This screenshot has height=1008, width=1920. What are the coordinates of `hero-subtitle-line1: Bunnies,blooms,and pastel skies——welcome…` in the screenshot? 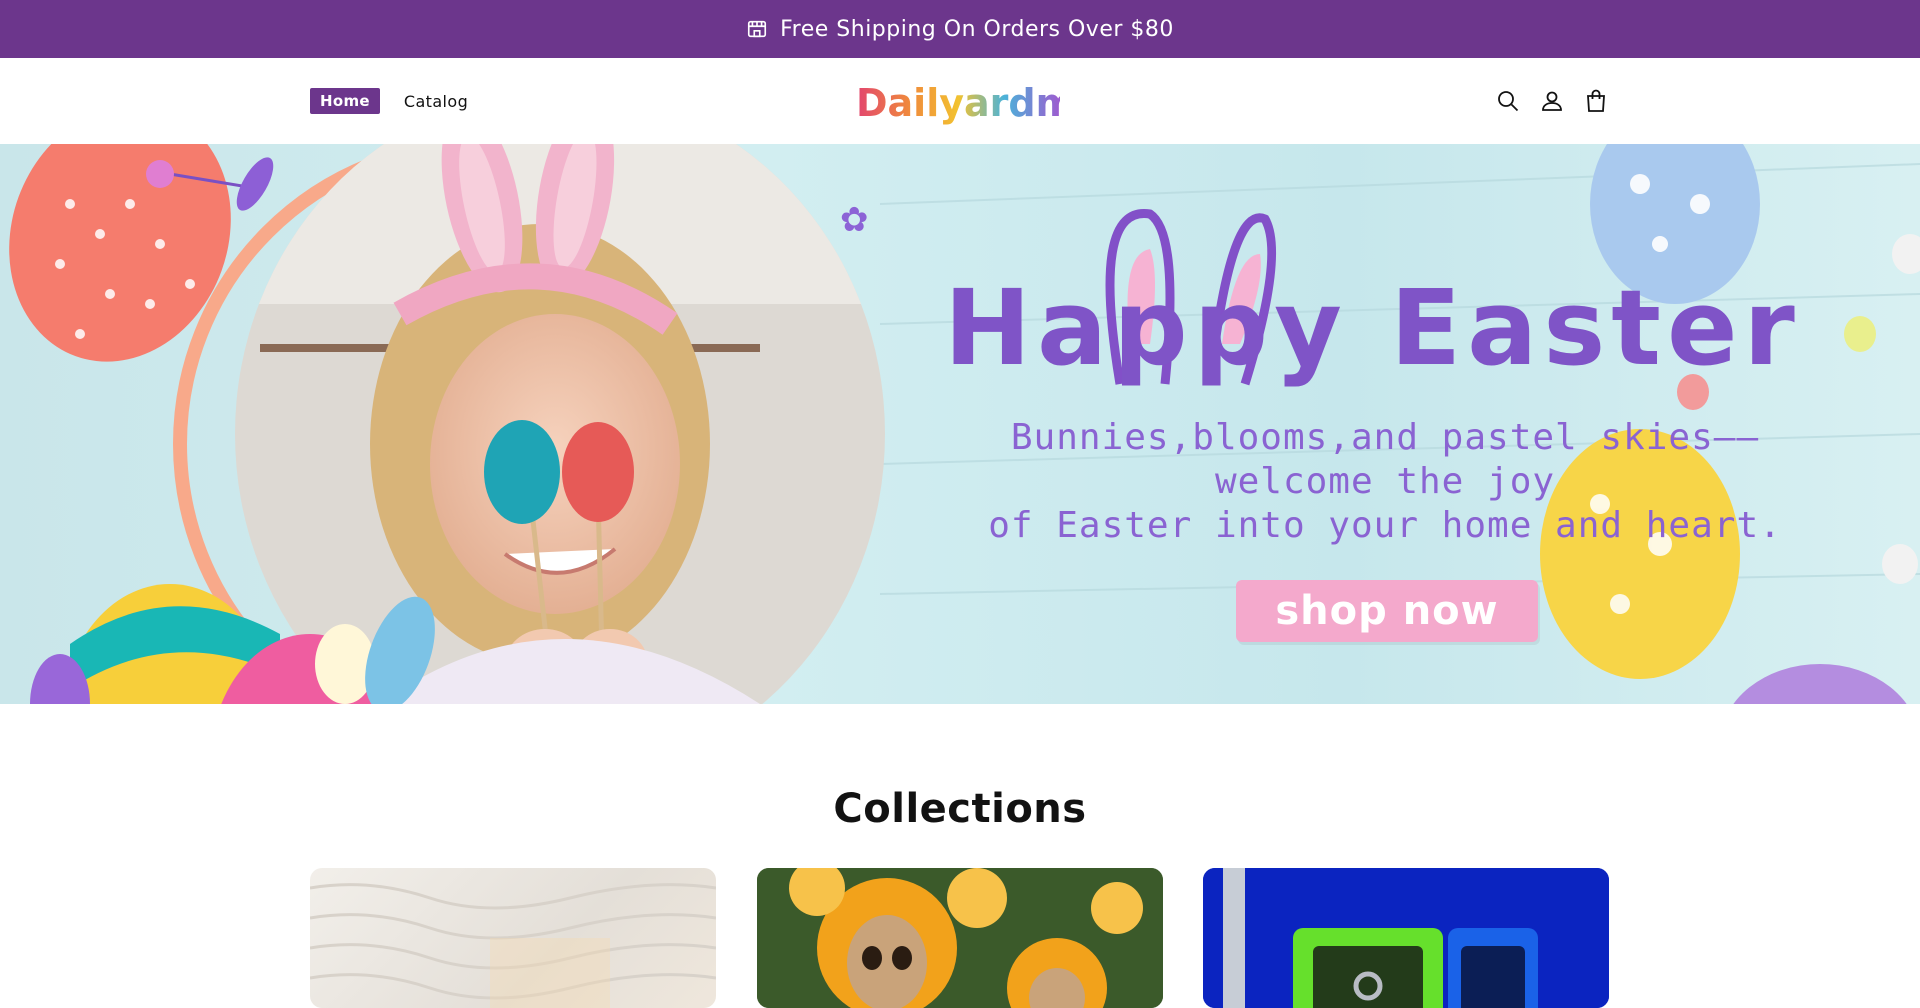 It's located at (1385, 459).